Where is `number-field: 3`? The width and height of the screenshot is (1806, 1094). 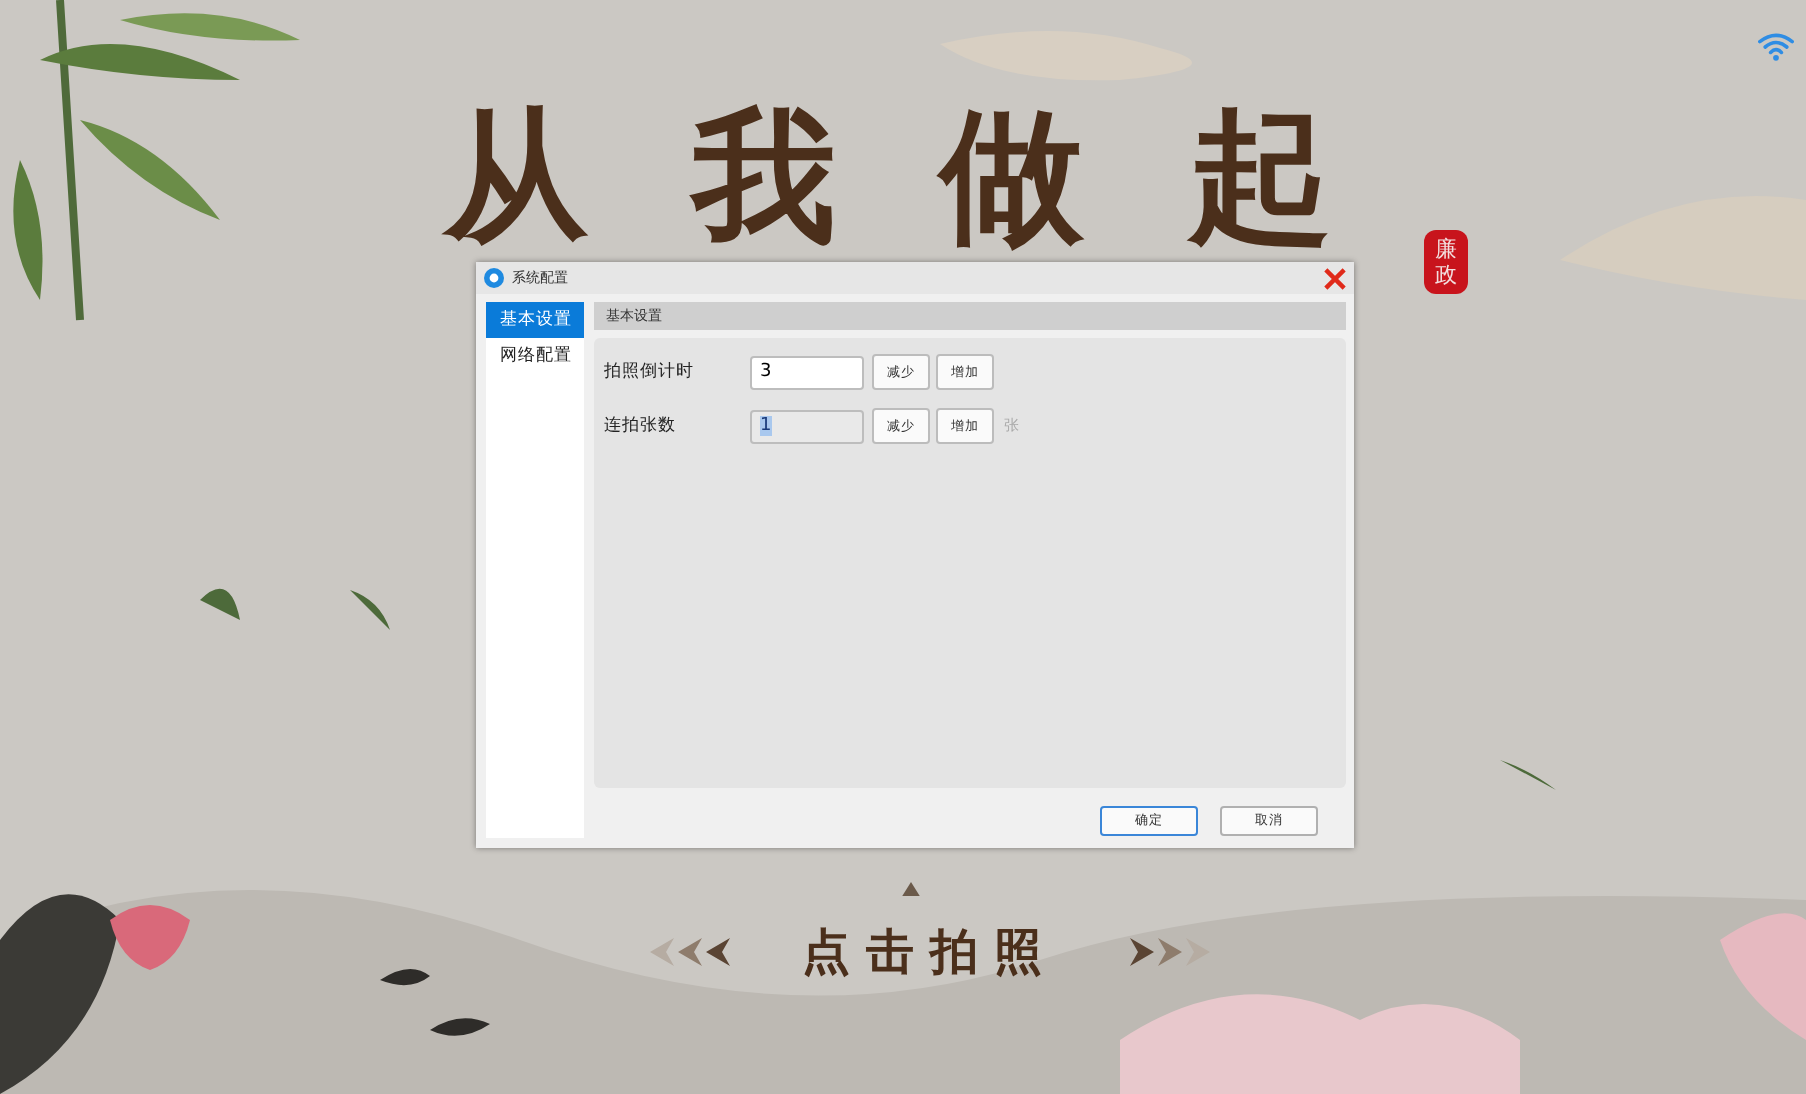
number-field: 3 is located at coordinates (807, 372).